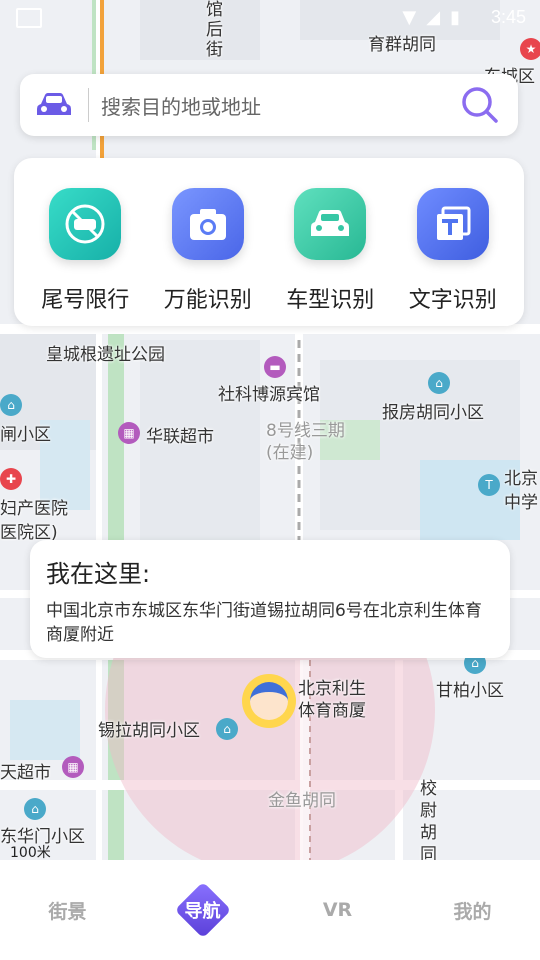  I want to click on search-input: 搜索目的地或地址, so click(278, 105).